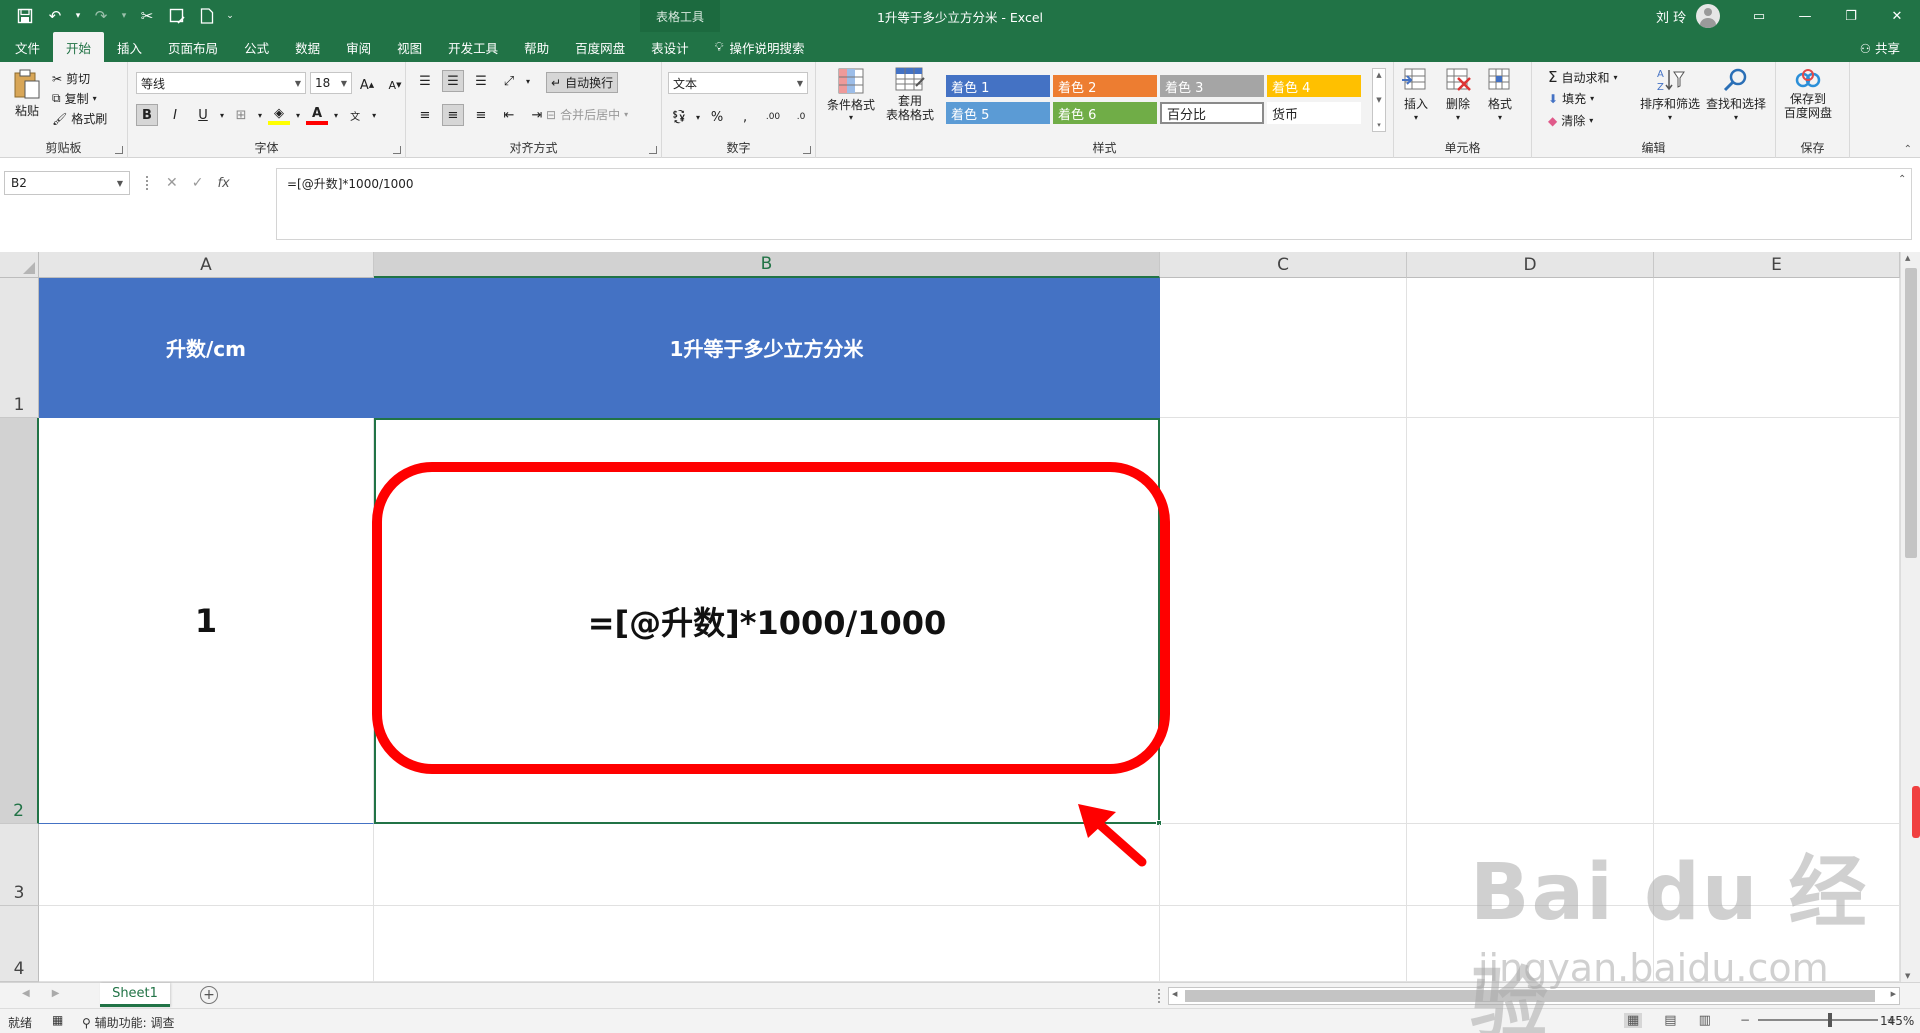  Describe the element at coordinates (1745, 1020) in the screenshot. I see `zoom-out-icon: −` at that location.